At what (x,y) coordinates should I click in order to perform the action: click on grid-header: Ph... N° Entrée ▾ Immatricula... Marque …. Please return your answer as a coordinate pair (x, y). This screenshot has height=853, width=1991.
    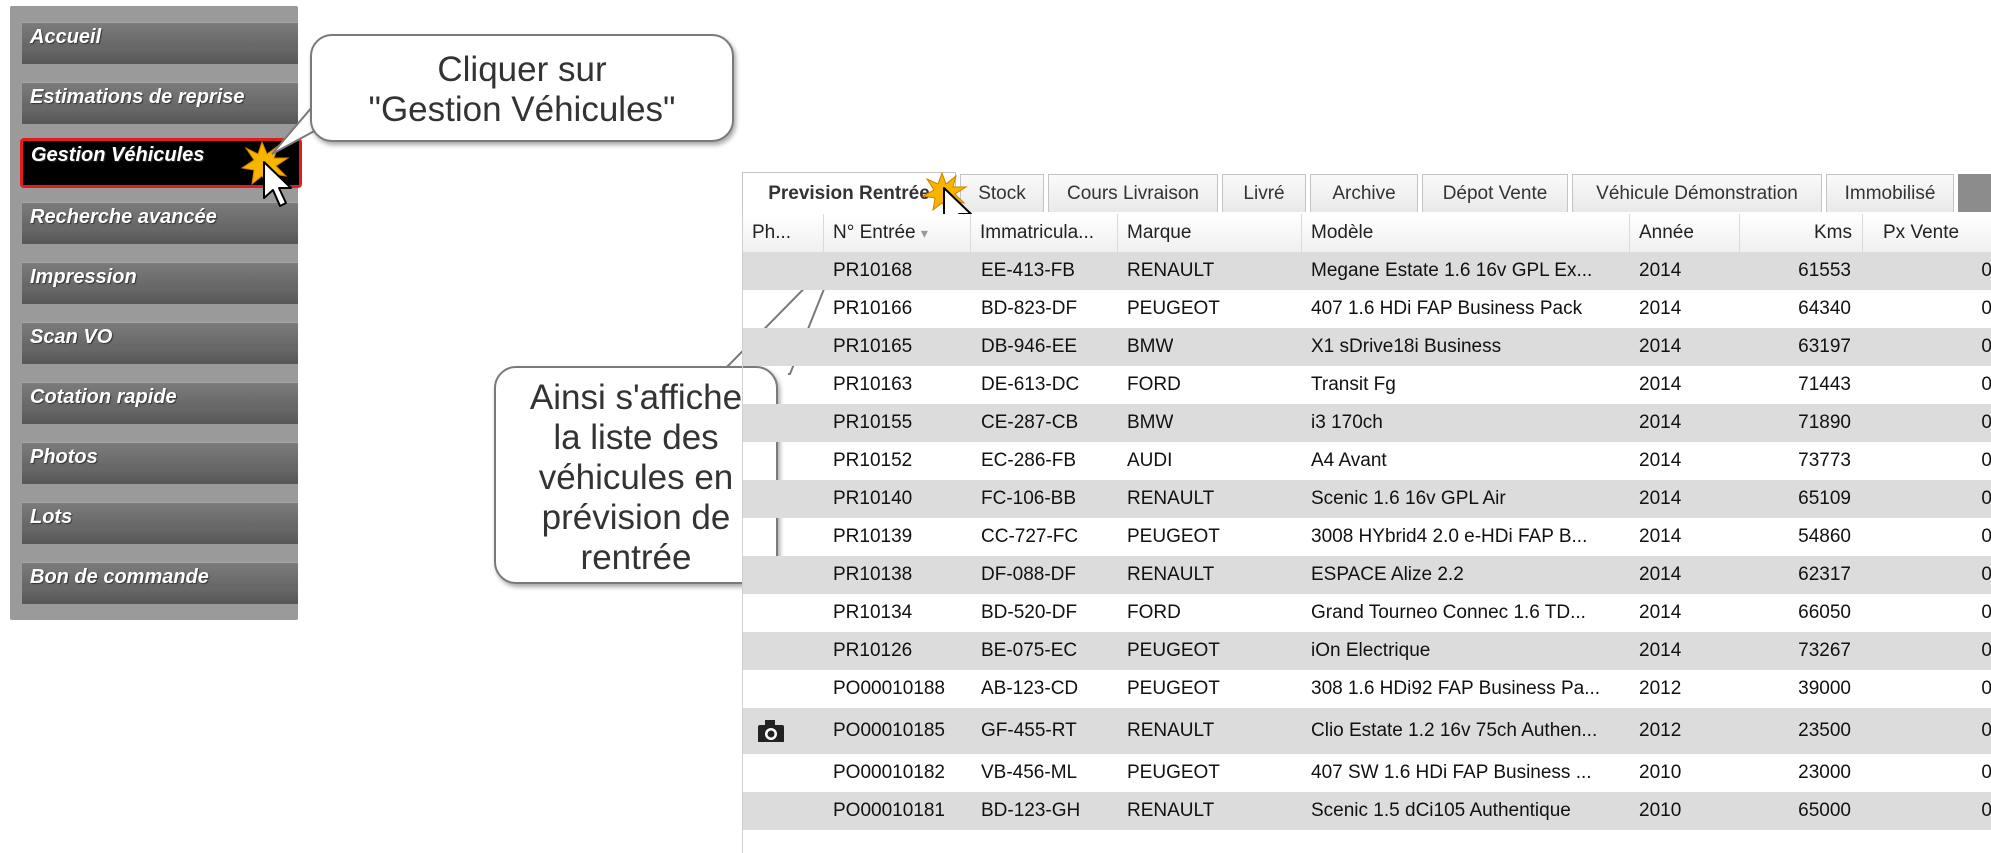
    Looking at the image, I should click on (1367, 233).